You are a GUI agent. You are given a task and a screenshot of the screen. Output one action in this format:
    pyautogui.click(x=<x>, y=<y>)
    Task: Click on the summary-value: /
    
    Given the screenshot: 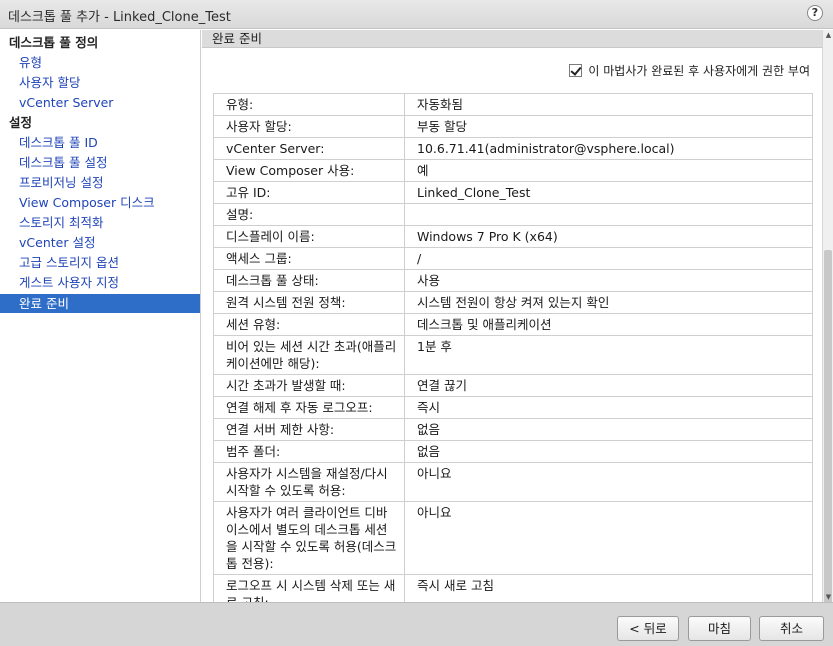 What is the action you would take?
    pyautogui.click(x=608, y=258)
    